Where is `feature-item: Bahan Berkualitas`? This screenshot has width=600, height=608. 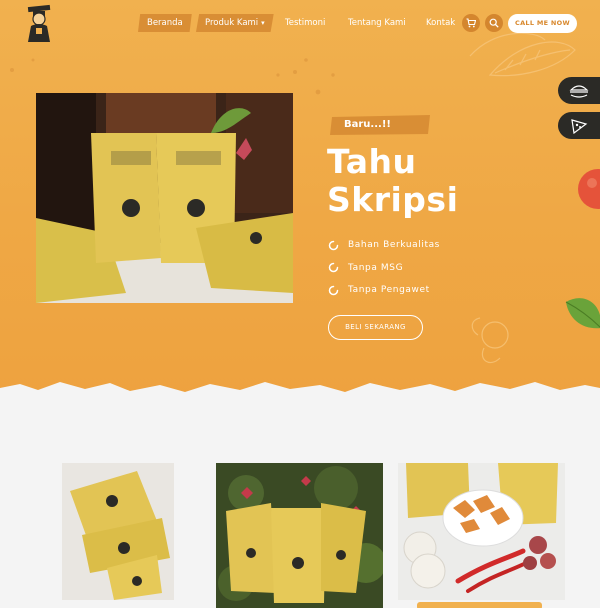
feature-item: Bahan Berkualitas is located at coordinates (384, 245).